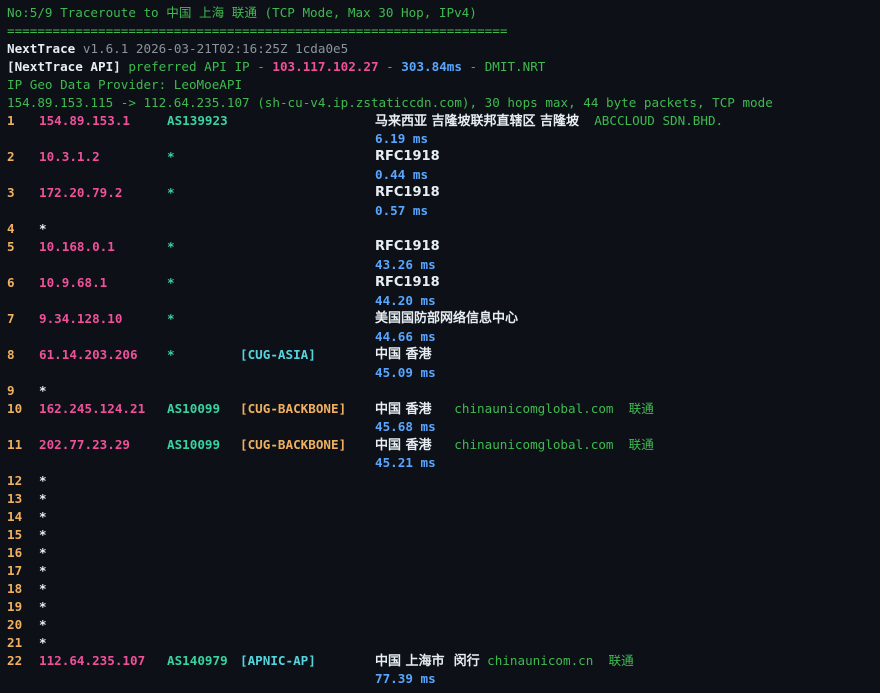  Describe the element at coordinates (405, 300) in the screenshot. I see `hop-latency: 44.20 ms` at that location.